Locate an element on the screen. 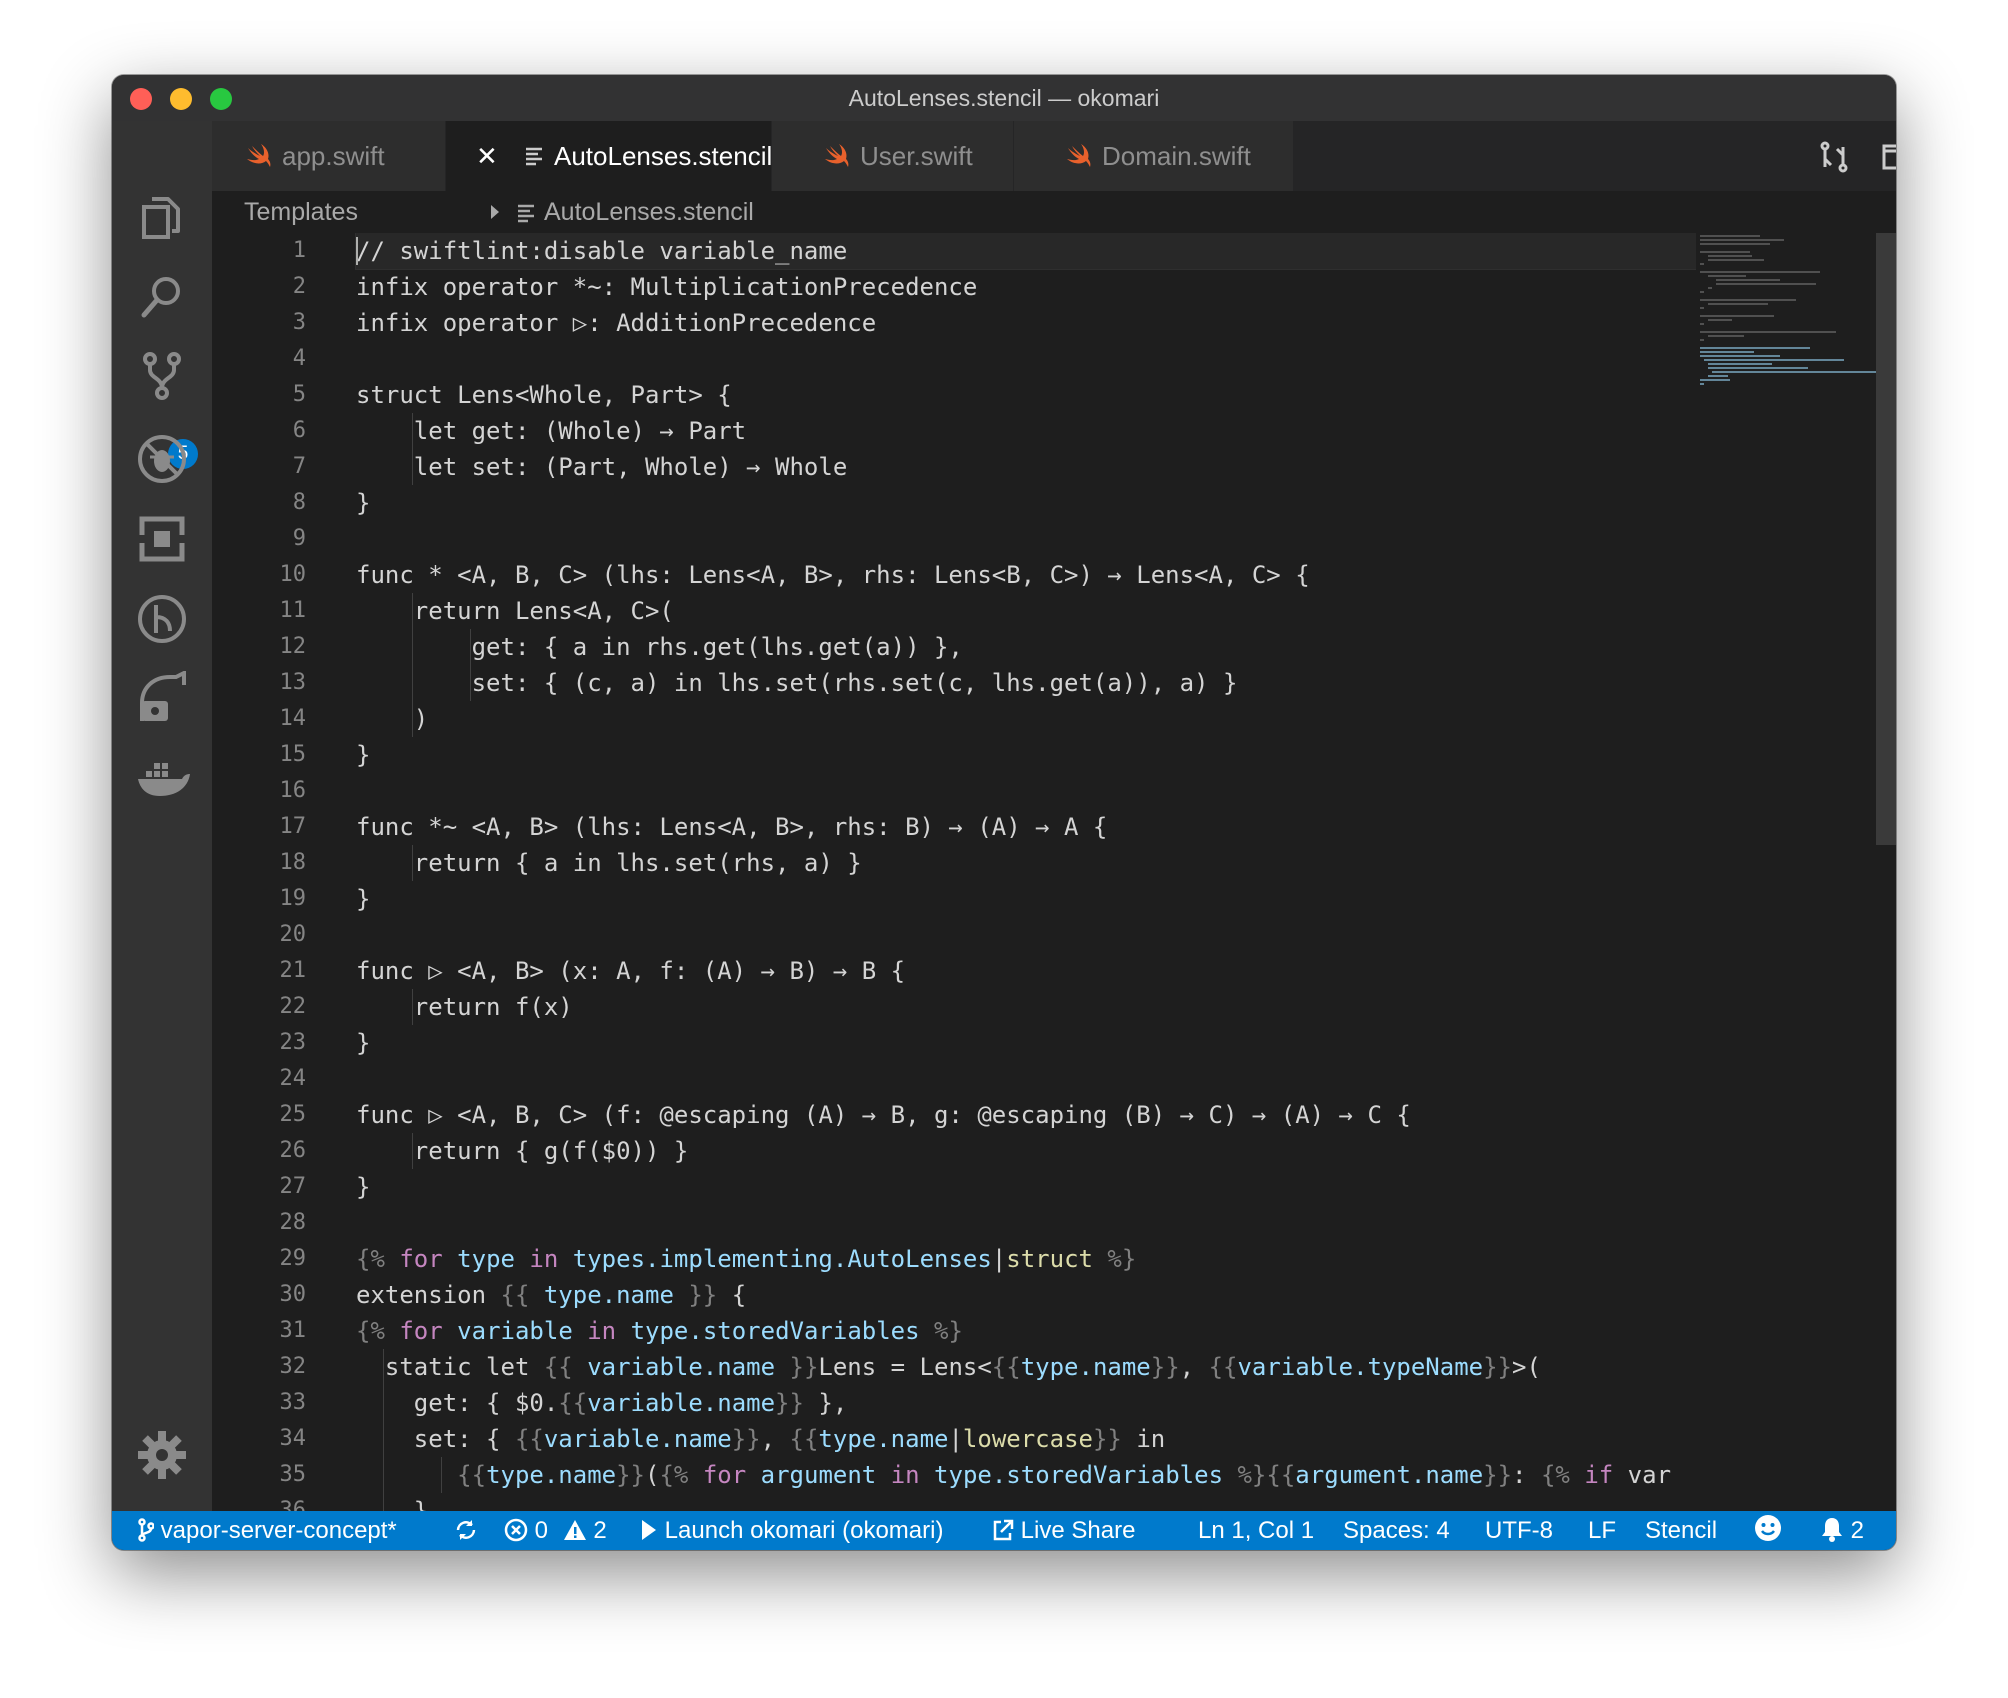 Image resolution: width=2008 pixels, height=1698 pixels. code-line: let set: (Part, Whole) → Whole is located at coordinates (1076, 467).